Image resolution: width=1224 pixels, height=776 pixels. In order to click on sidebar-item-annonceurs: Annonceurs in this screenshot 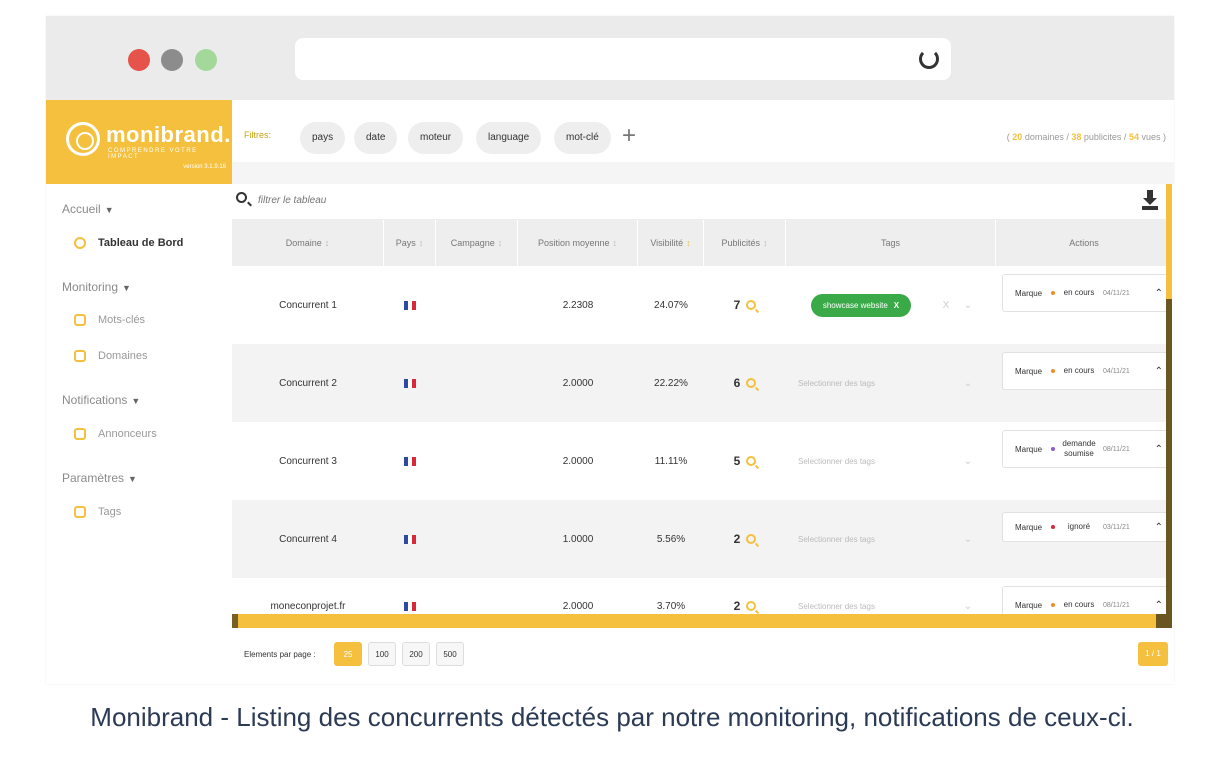, I will do `click(115, 434)`.